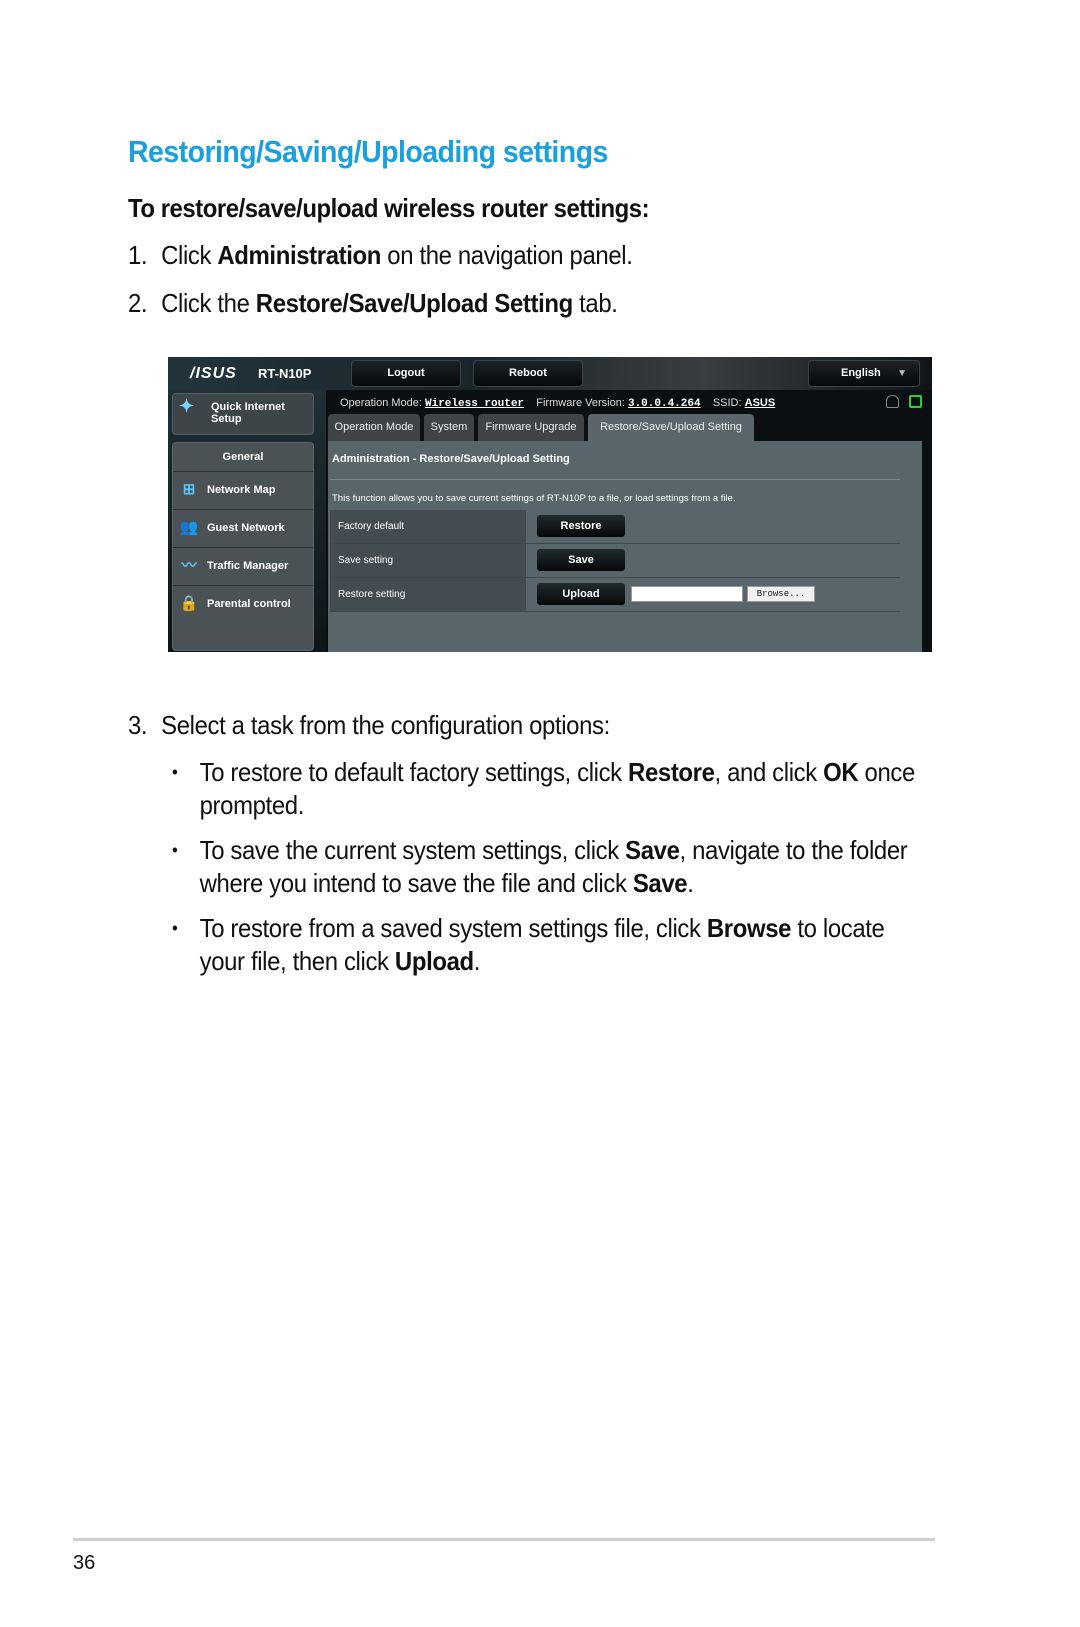 This screenshot has height=1627, width=1080. I want to click on bullet-emphasis: Upload, so click(434, 961).